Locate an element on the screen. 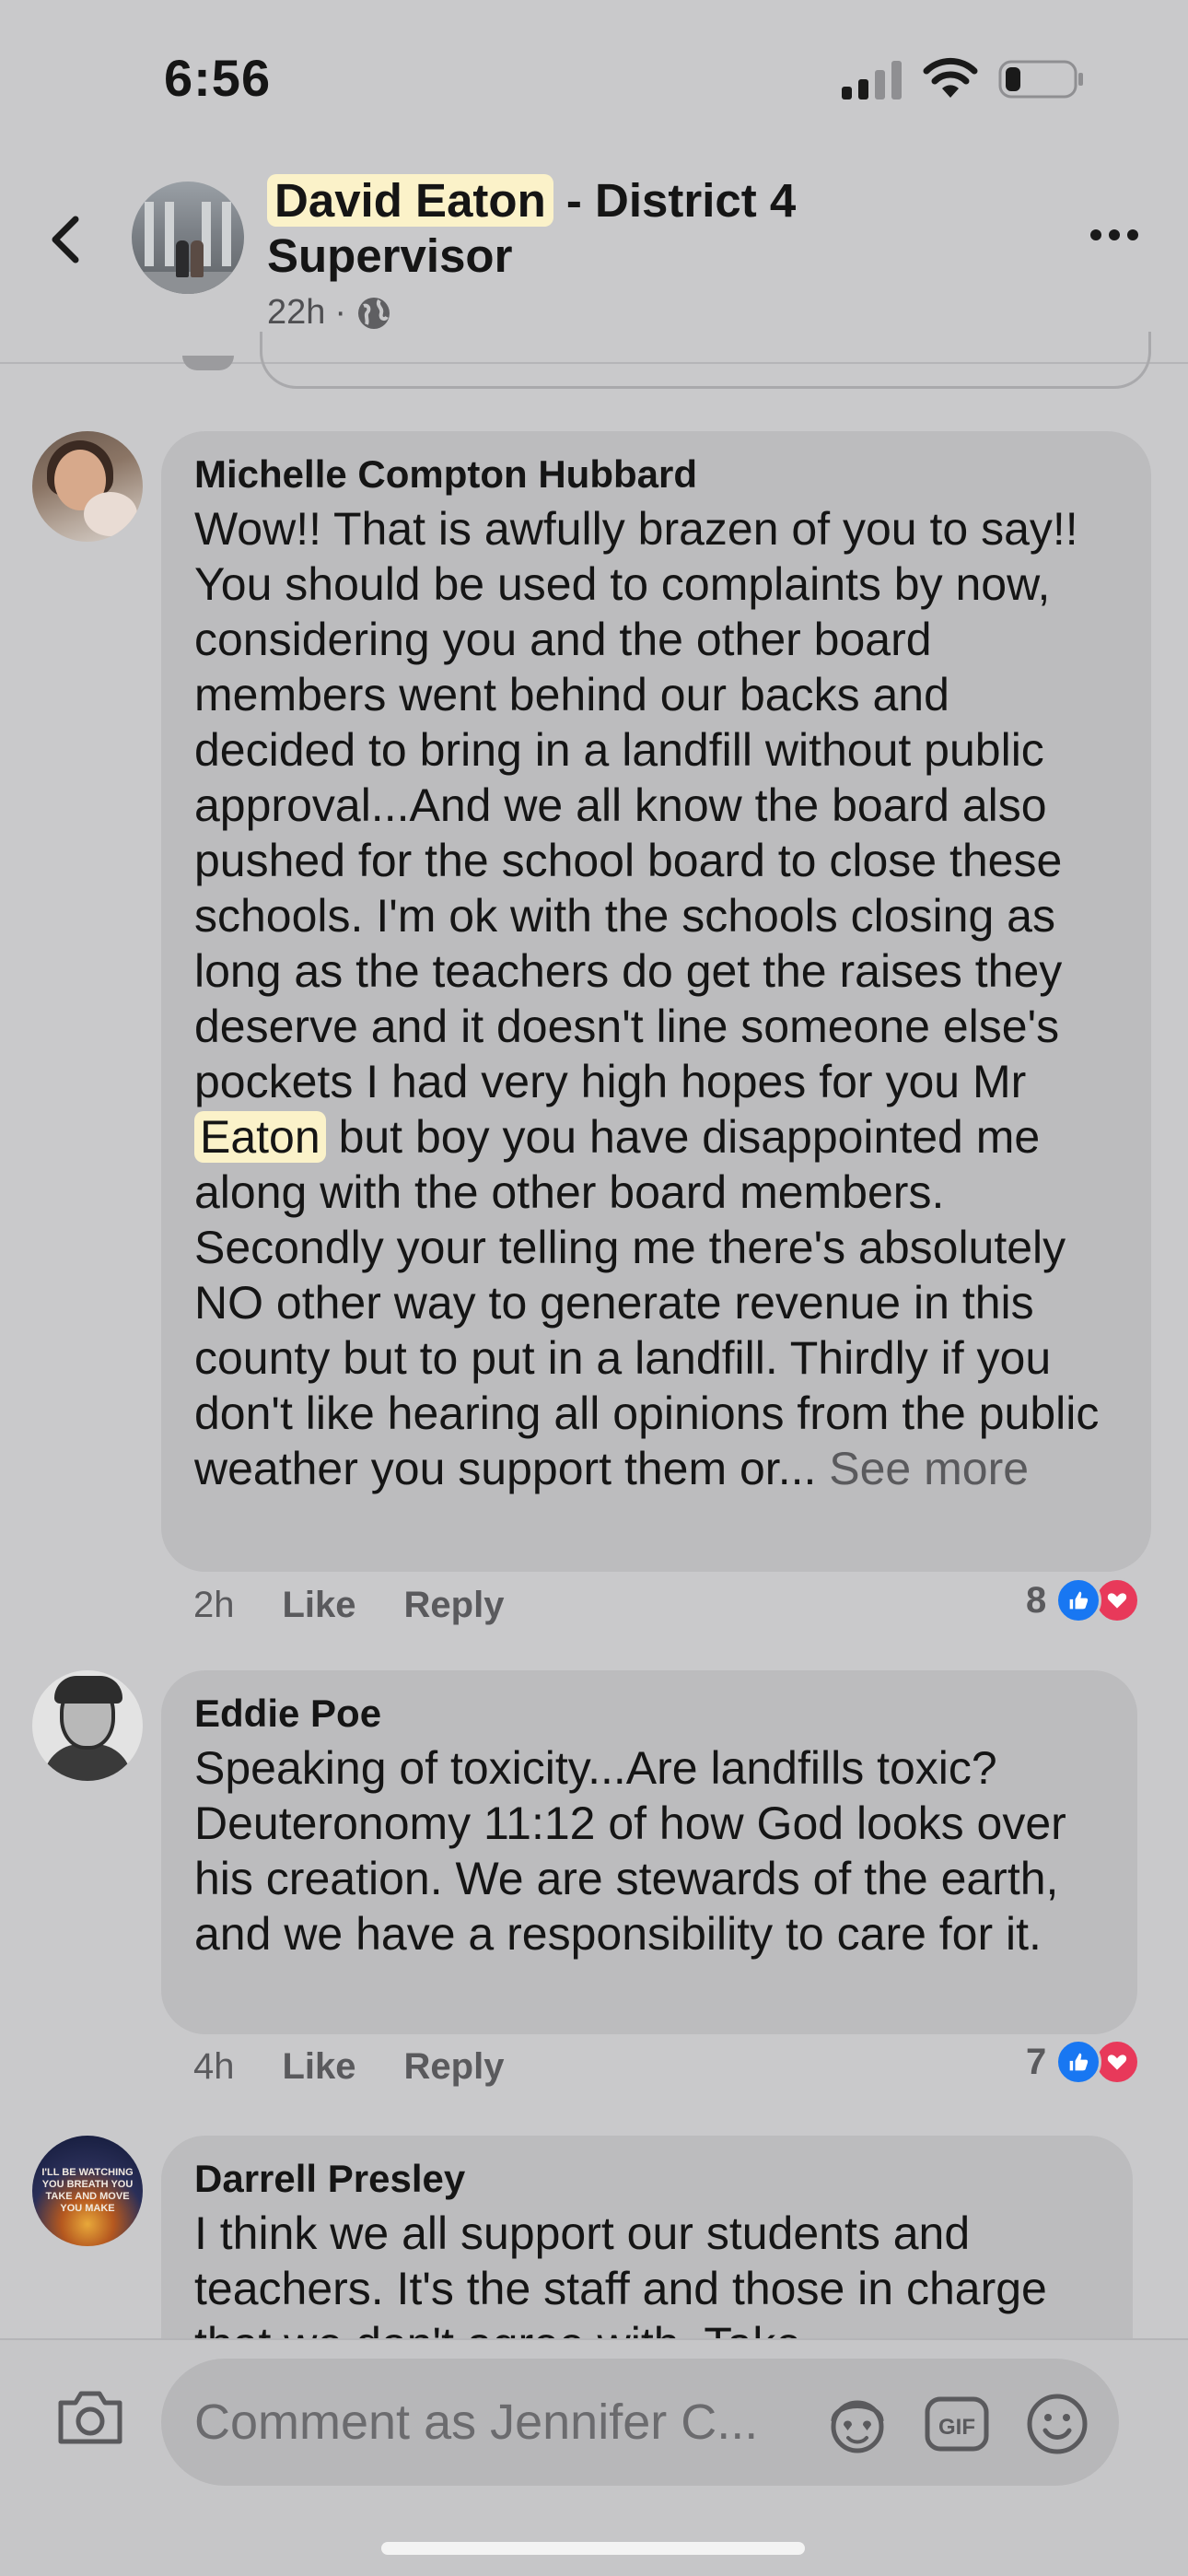  page-name-highlight: David Eaton is located at coordinates (410, 200).